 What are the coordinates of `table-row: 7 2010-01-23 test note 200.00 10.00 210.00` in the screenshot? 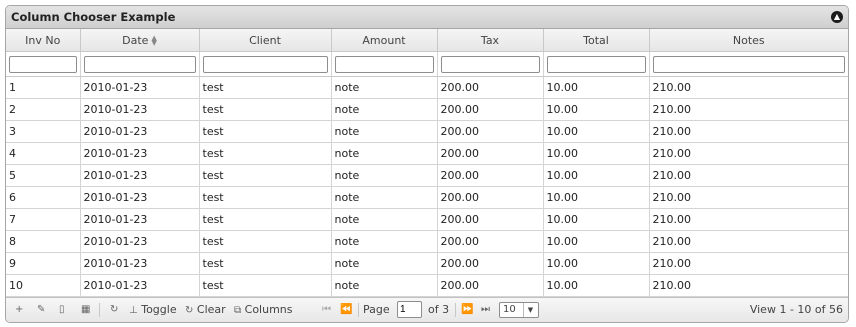 It's located at (427, 219).